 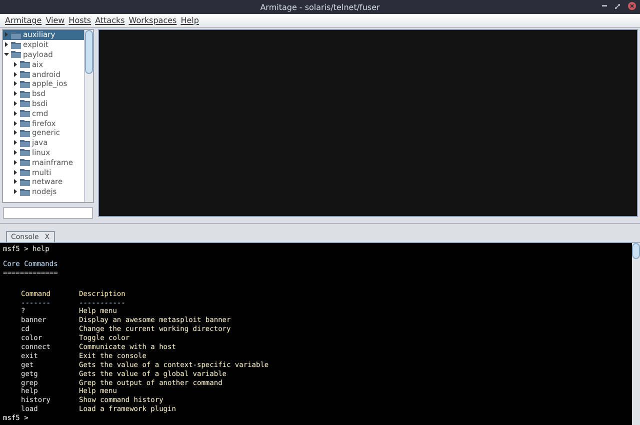 I want to click on scrollbar, so click(x=88, y=116).